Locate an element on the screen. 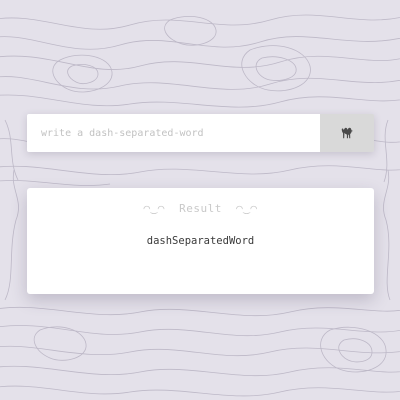  camel-icon is located at coordinates (347, 133).